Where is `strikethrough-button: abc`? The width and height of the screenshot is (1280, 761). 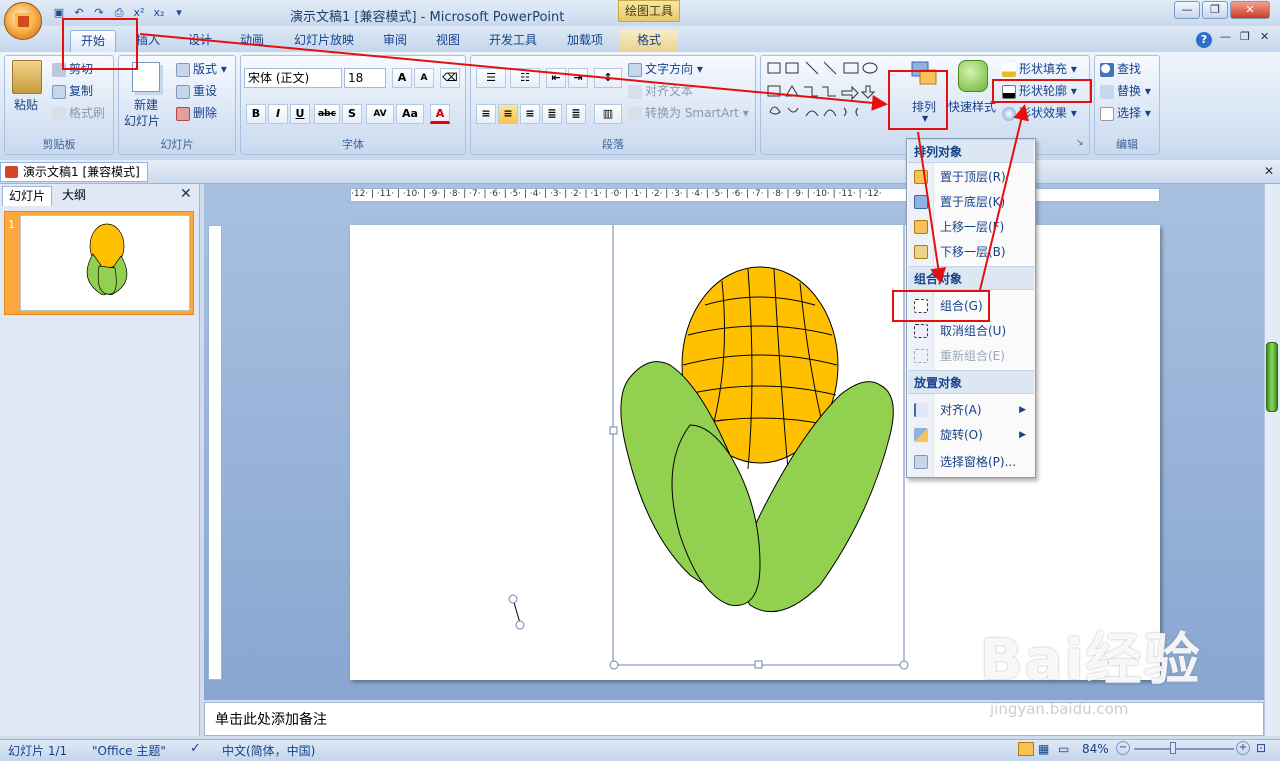 strikethrough-button: abc is located at coordinates (327, 114).